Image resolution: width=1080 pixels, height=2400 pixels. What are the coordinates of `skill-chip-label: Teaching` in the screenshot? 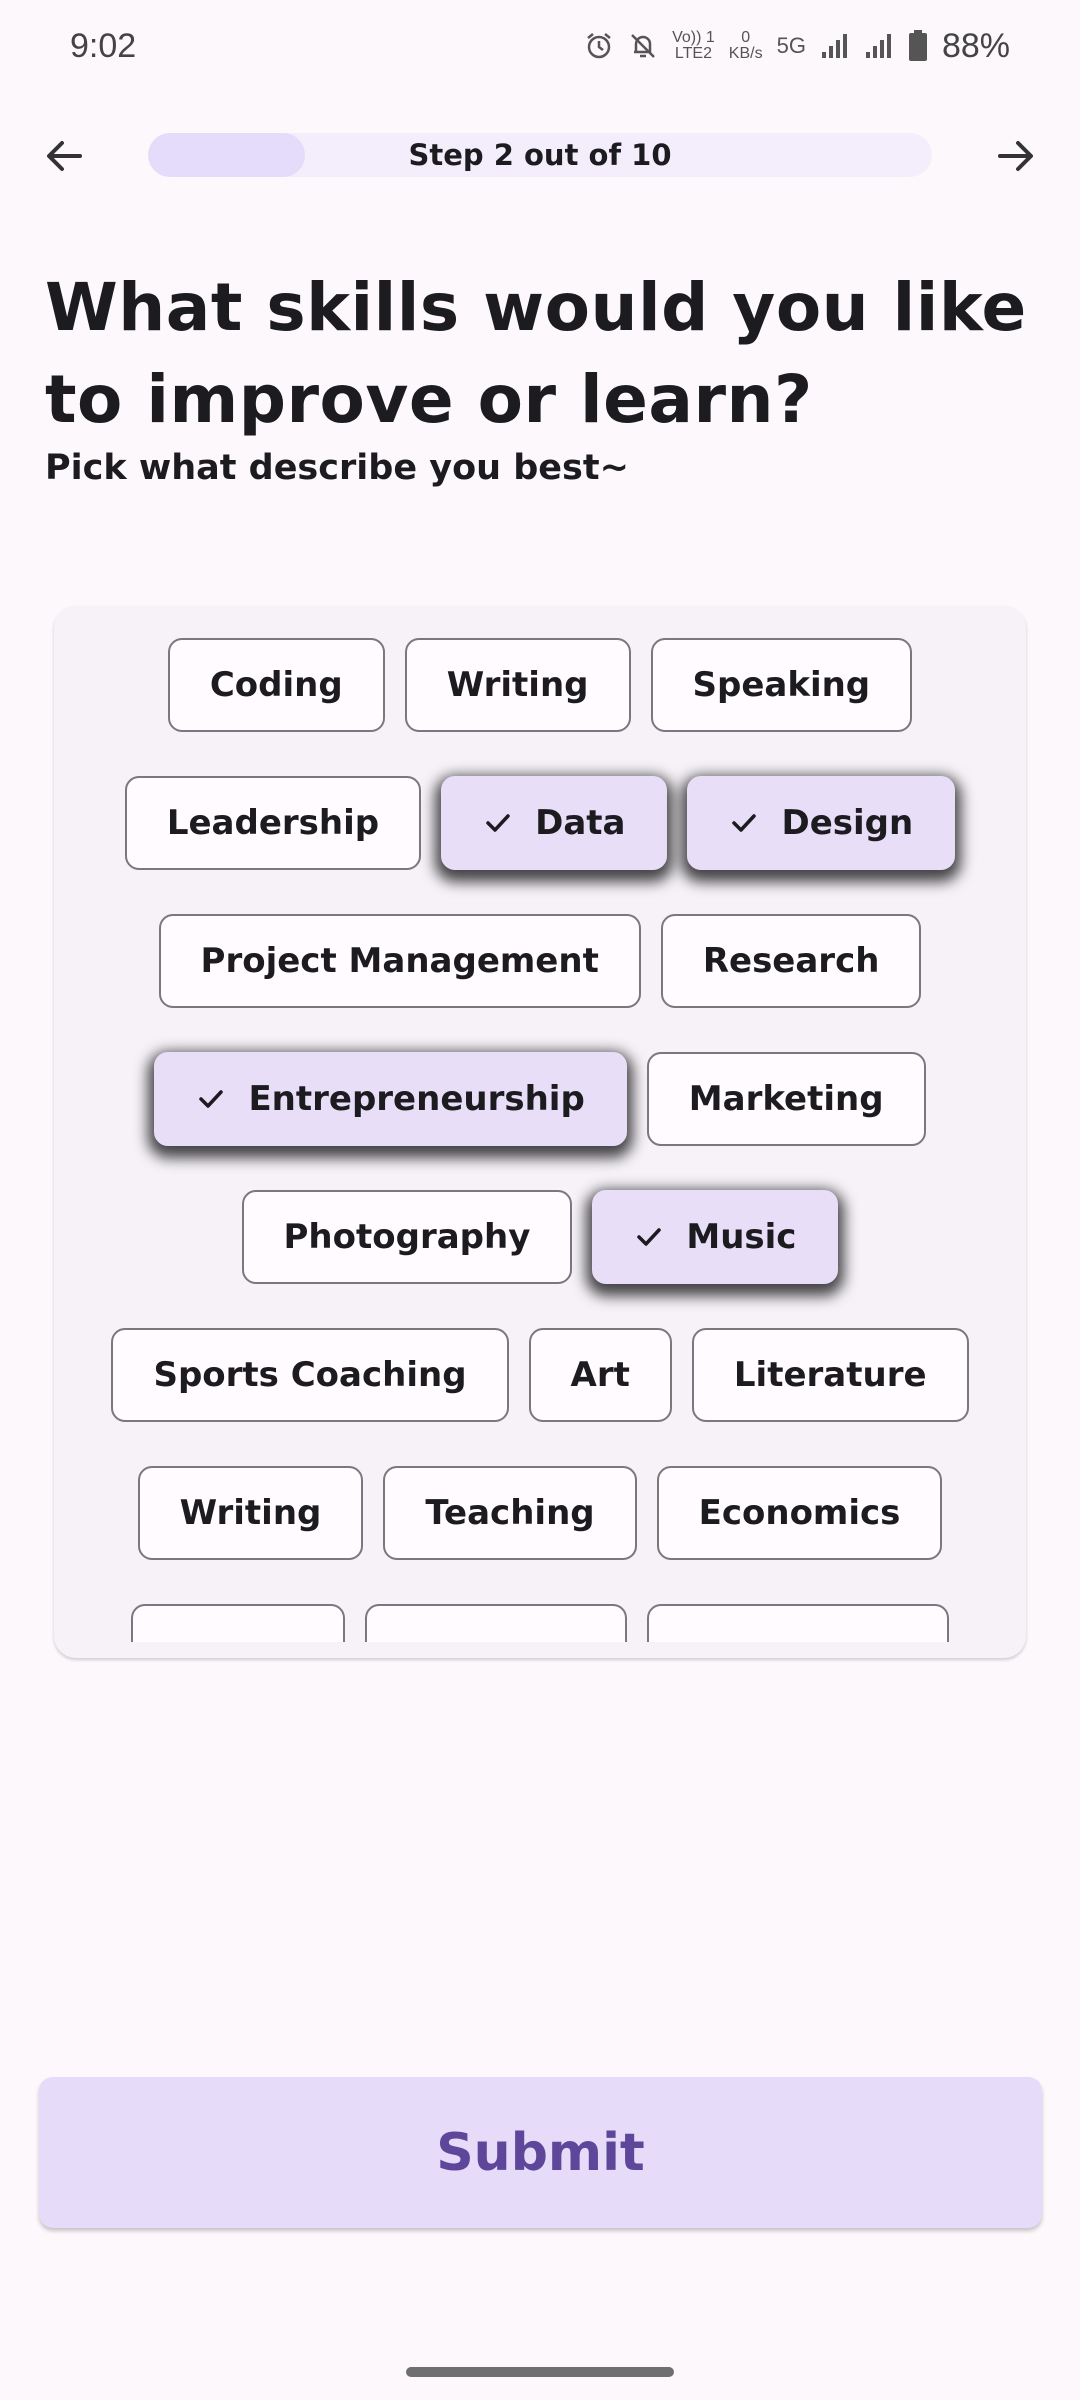 It's located at (510, 1513).